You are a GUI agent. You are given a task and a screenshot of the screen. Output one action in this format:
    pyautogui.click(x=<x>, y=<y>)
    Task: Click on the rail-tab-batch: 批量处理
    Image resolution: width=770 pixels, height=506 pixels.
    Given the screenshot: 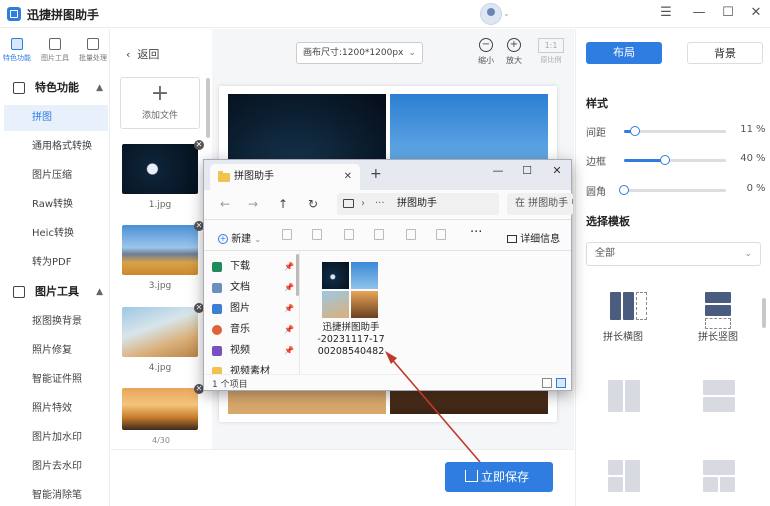 What is the action you would take?
    pyautogui.click(x=93, y=53)
    